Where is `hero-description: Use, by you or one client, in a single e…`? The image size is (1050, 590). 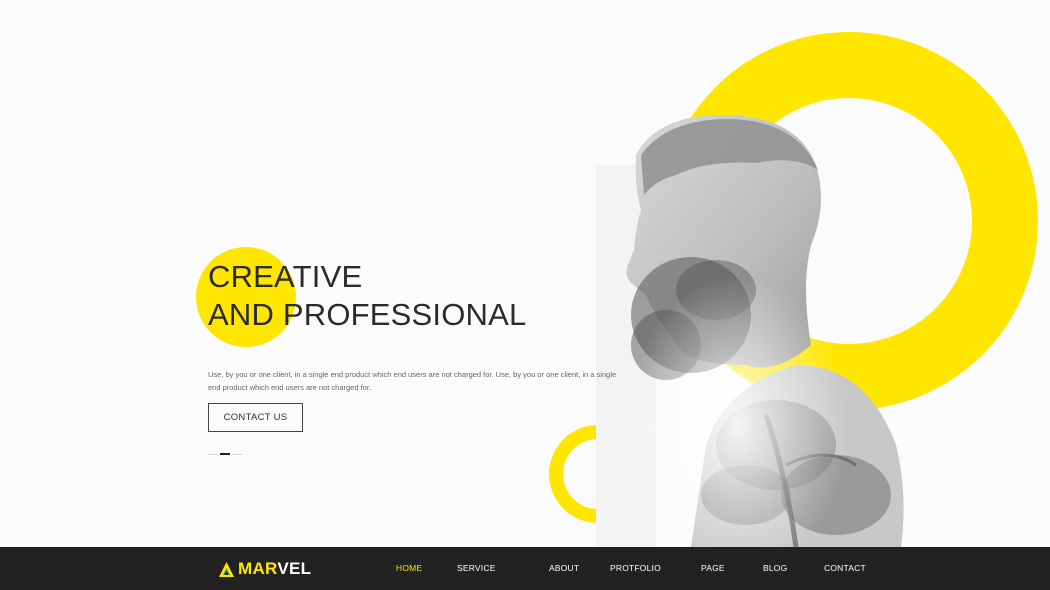
hero-description: Use, by you or one client, in a single e… is located at coordinates (412, 381).